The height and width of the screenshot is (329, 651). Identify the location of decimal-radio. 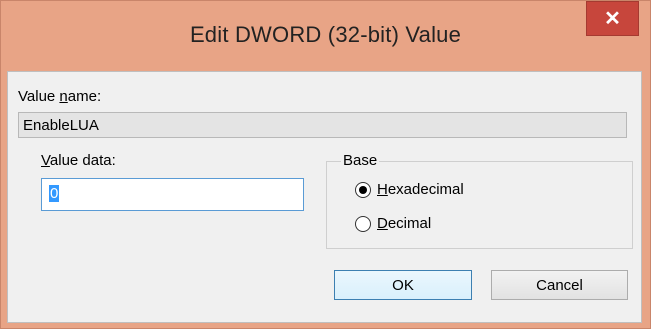
(363, 224).